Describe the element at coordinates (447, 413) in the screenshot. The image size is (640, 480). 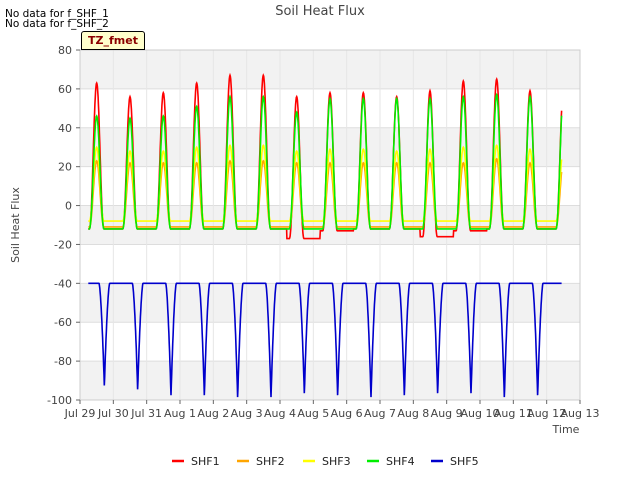
I see `x-tick-label: Aug 9` at that location.